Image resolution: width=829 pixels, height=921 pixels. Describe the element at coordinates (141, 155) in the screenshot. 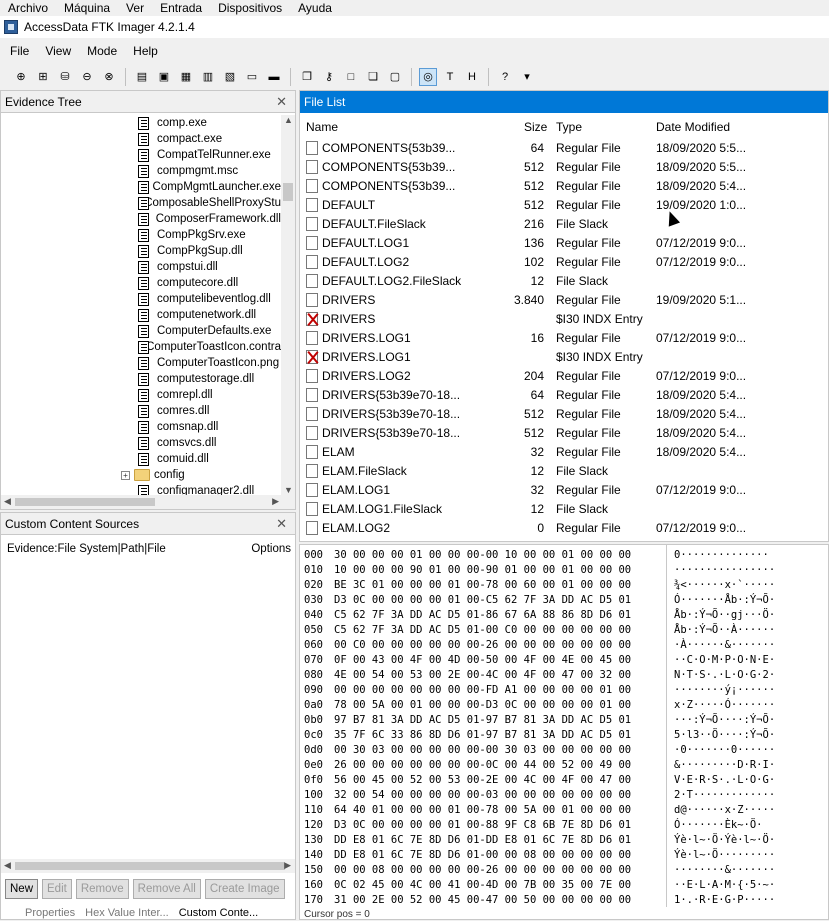

I see `tree-item: CompatTelRunner.exe` at that location.